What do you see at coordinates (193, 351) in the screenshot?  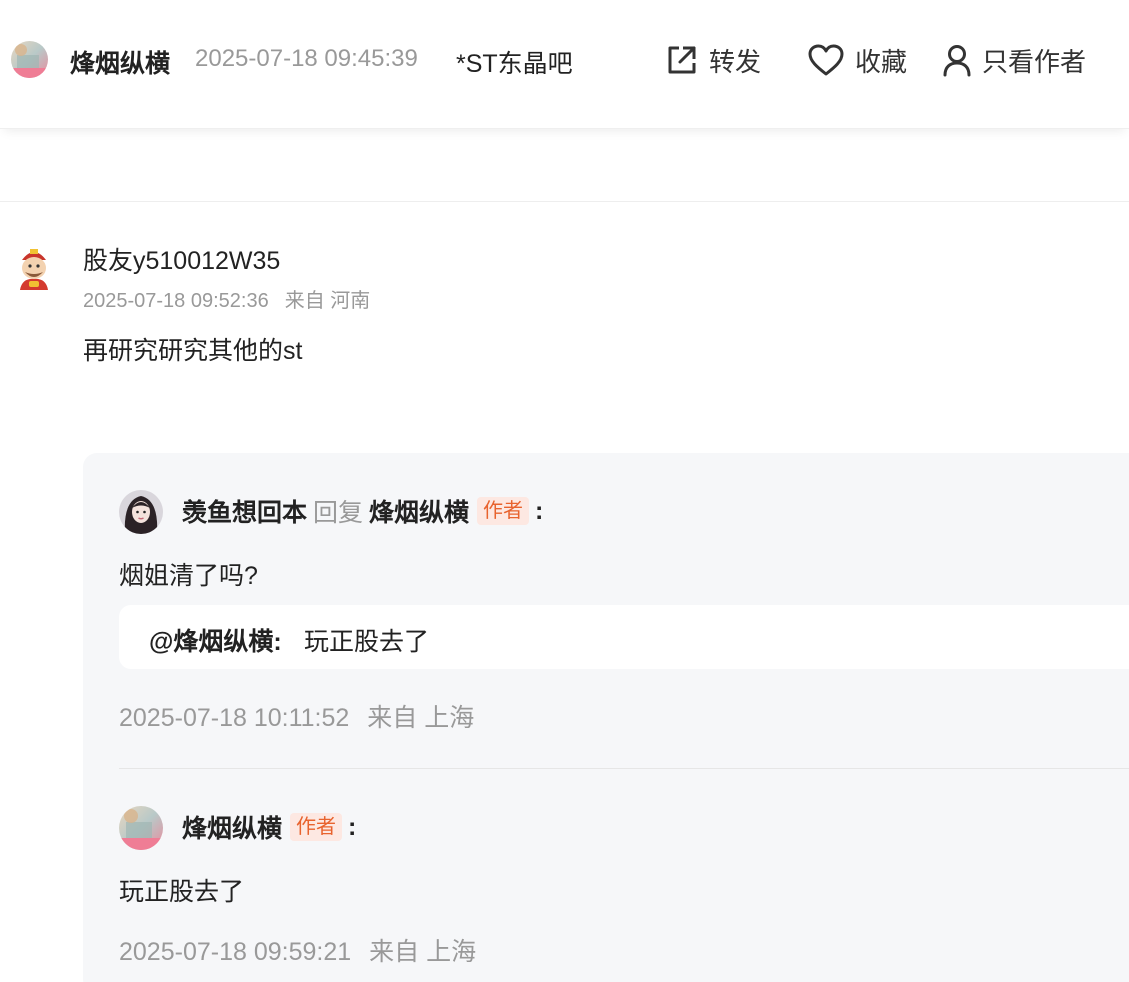 I see `comment-text: 再研究研究其他的st` at bounding box center [193, 351].